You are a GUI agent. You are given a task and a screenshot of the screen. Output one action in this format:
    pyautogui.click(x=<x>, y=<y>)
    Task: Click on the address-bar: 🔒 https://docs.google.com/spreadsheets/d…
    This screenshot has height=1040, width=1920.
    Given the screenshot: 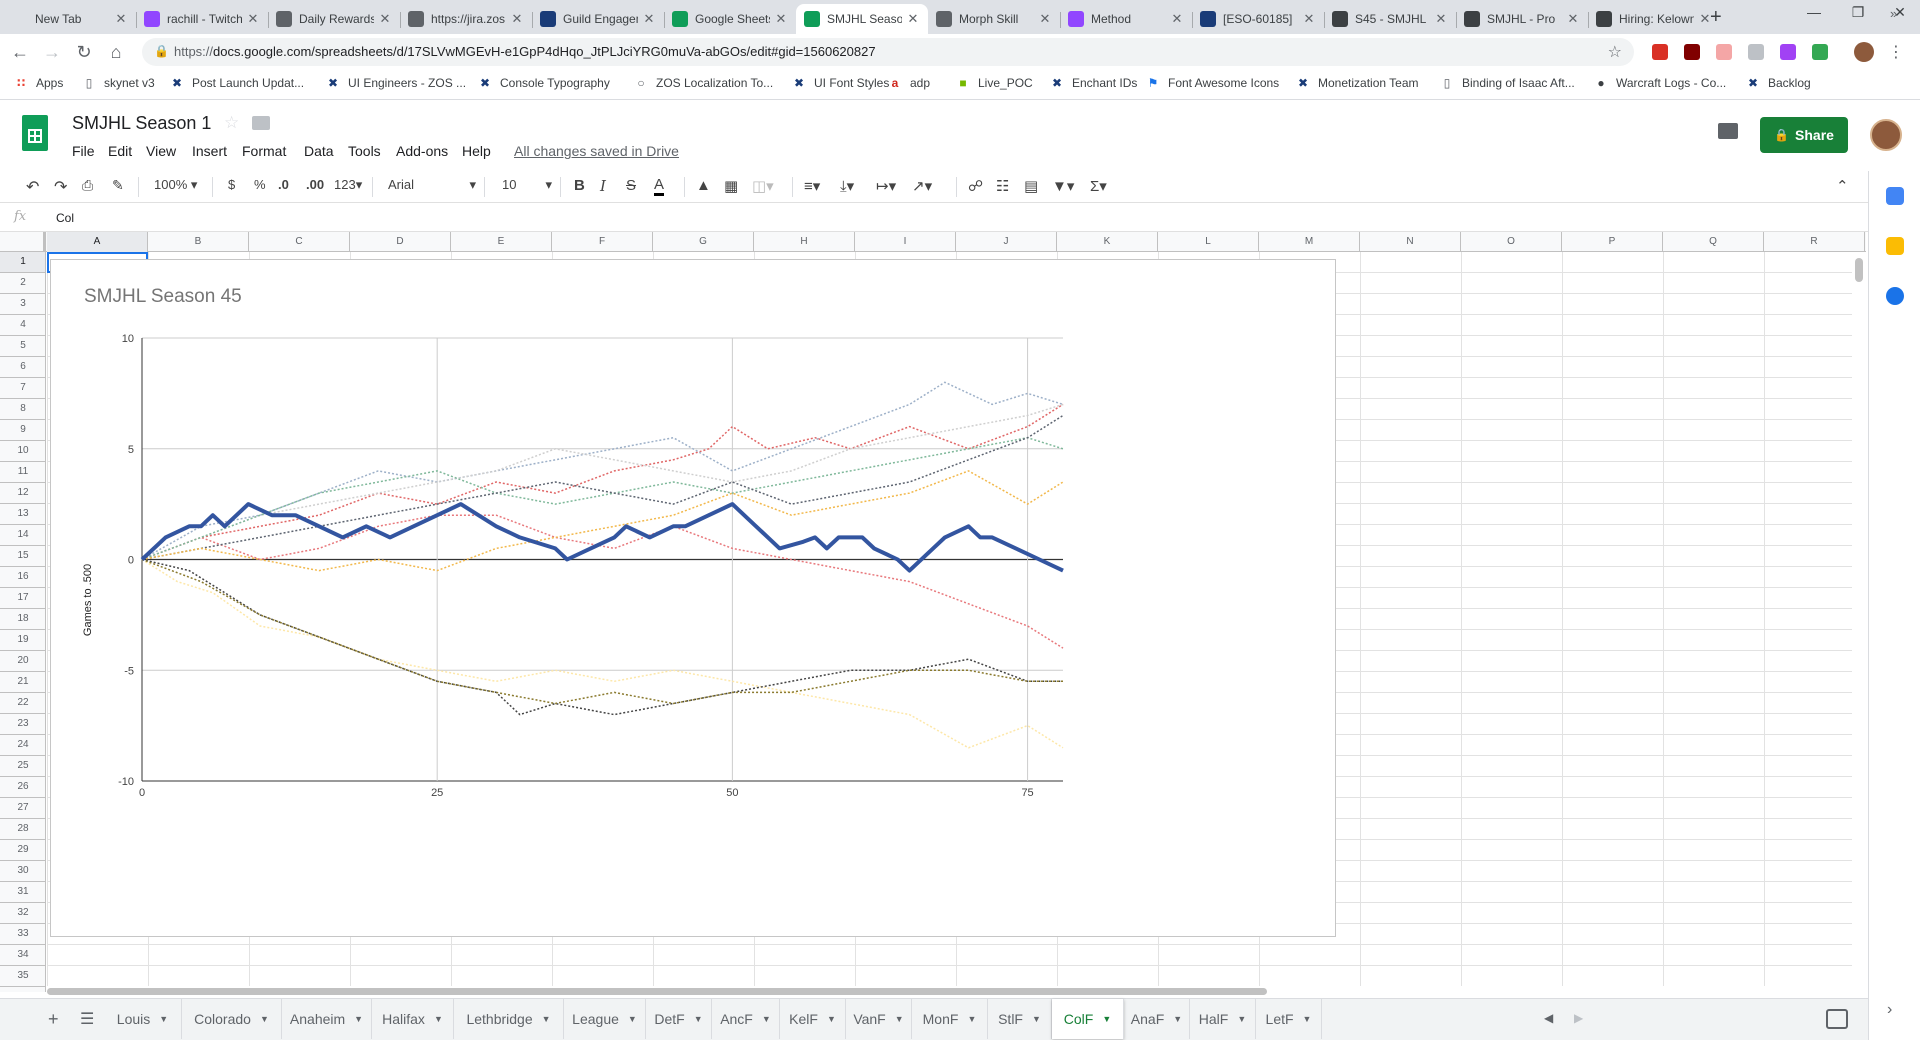 What is the action you would take?
    pyautogui.click(x=888, y=52)
    